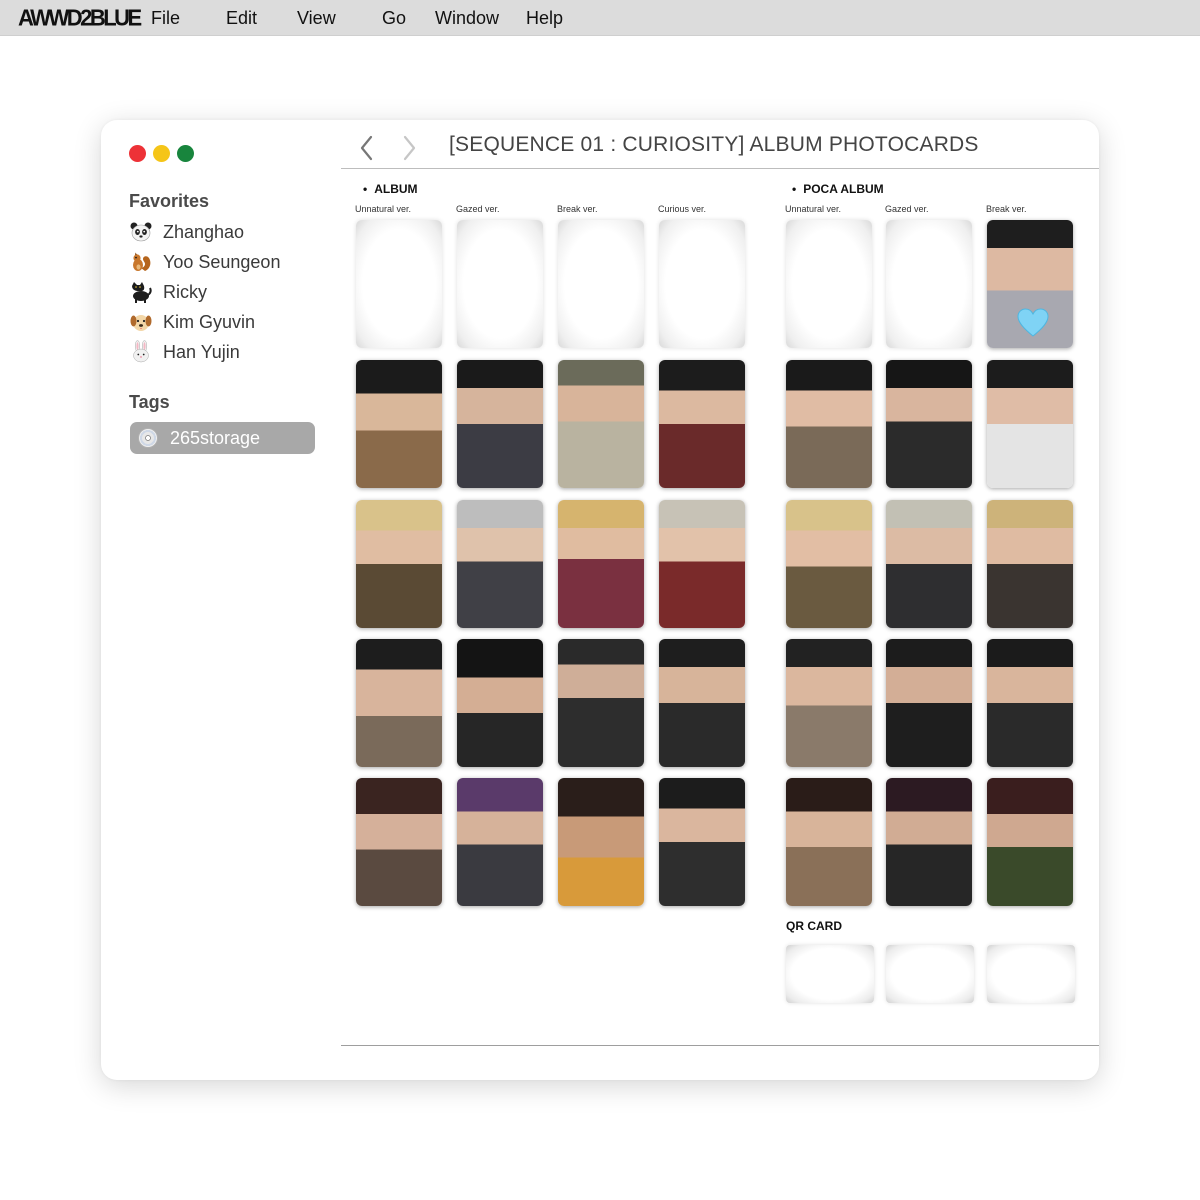 The width and height of the screenshot is (1200, 1200). I want to click on panda-icon, so click(141, 232).